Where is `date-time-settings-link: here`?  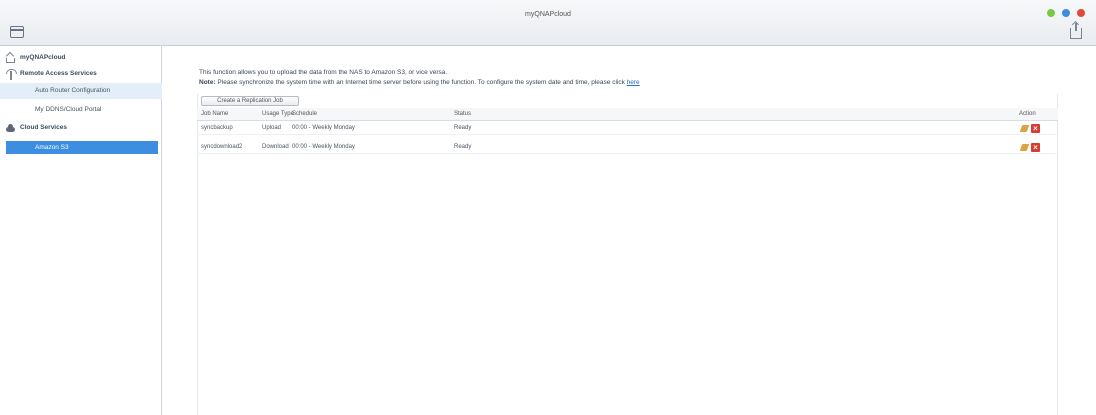
date-time-settings-link: here is located at coordinates (633, 82).